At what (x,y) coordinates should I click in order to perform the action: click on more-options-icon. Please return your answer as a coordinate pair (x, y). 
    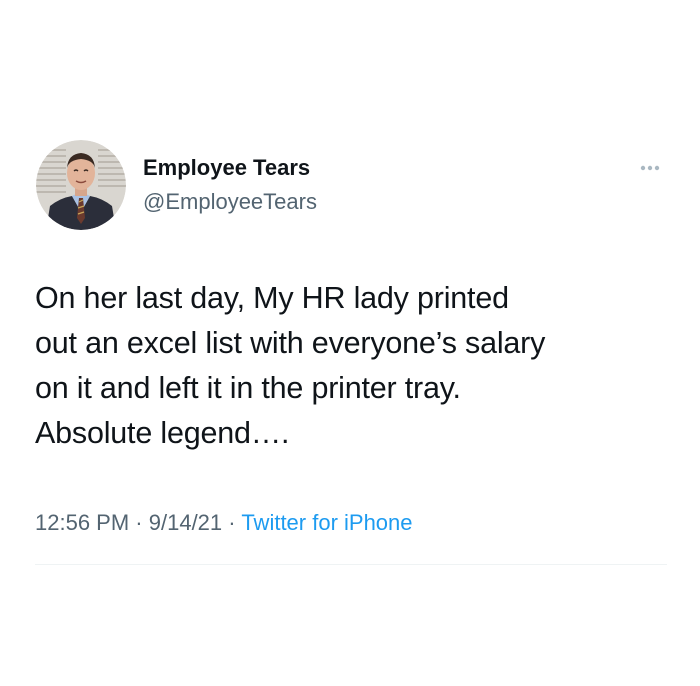
    Looking at the image, I should click on (650, 168).